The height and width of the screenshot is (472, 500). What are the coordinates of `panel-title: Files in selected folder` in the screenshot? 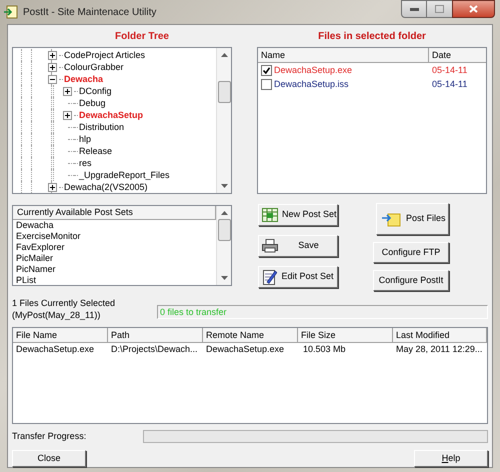 It's located at (372, 37).